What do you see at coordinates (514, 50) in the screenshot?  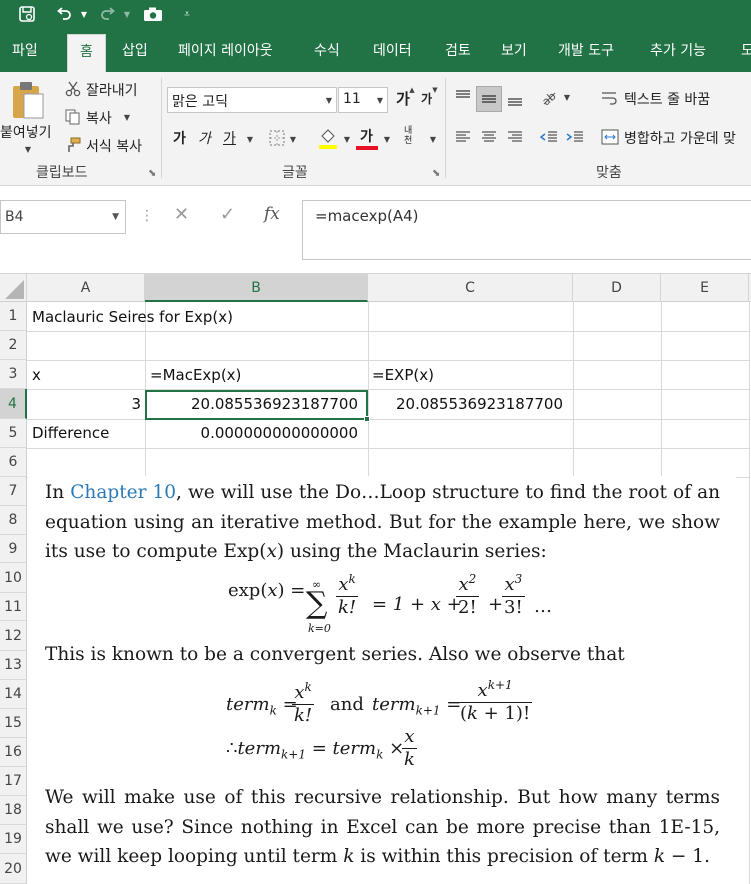 I see `tab-view: 보기` at bounding box center [514, 50].